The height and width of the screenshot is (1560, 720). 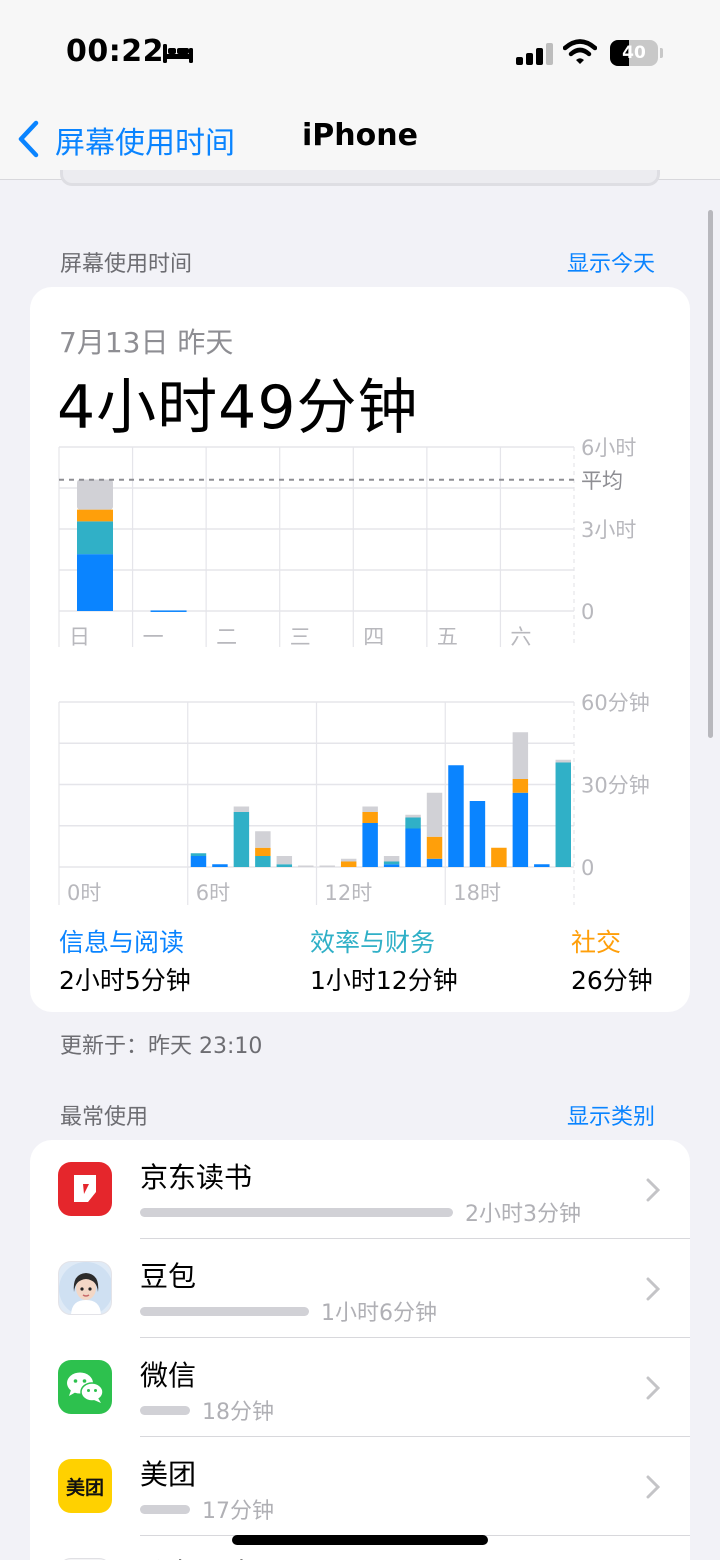 I want to click on battery-percent: 40, so click(x=634, y=53).